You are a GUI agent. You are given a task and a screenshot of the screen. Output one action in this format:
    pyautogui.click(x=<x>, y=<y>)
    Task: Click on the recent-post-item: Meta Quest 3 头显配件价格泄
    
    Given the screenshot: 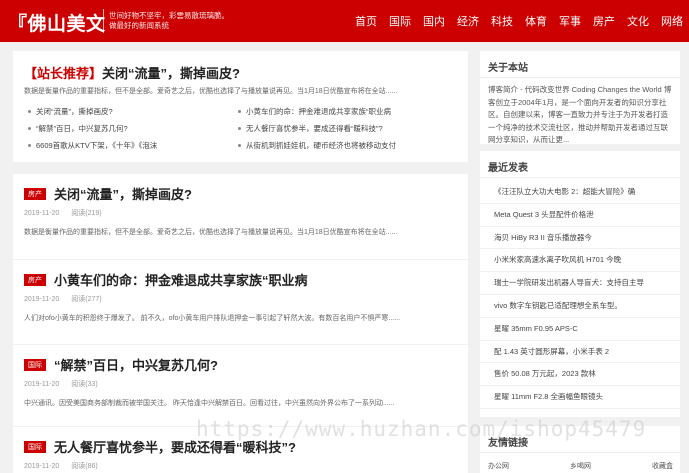 What is the action you would take?
    pyautogui.click(x=580, y=215)
    